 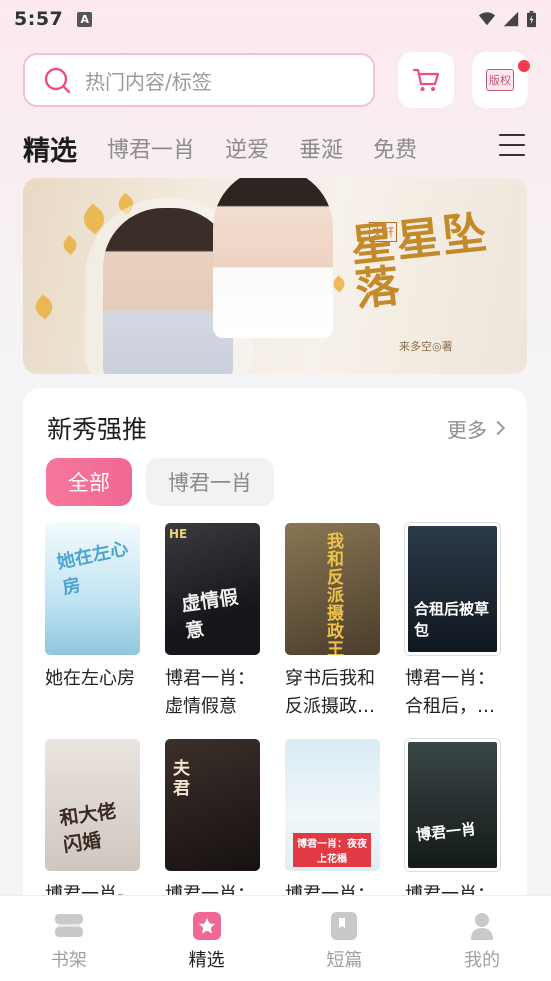 What do you see at coordinates (97, 429) in the screenshot?
I see `section-title: 新秀强推` at bounding box center [97, 429].